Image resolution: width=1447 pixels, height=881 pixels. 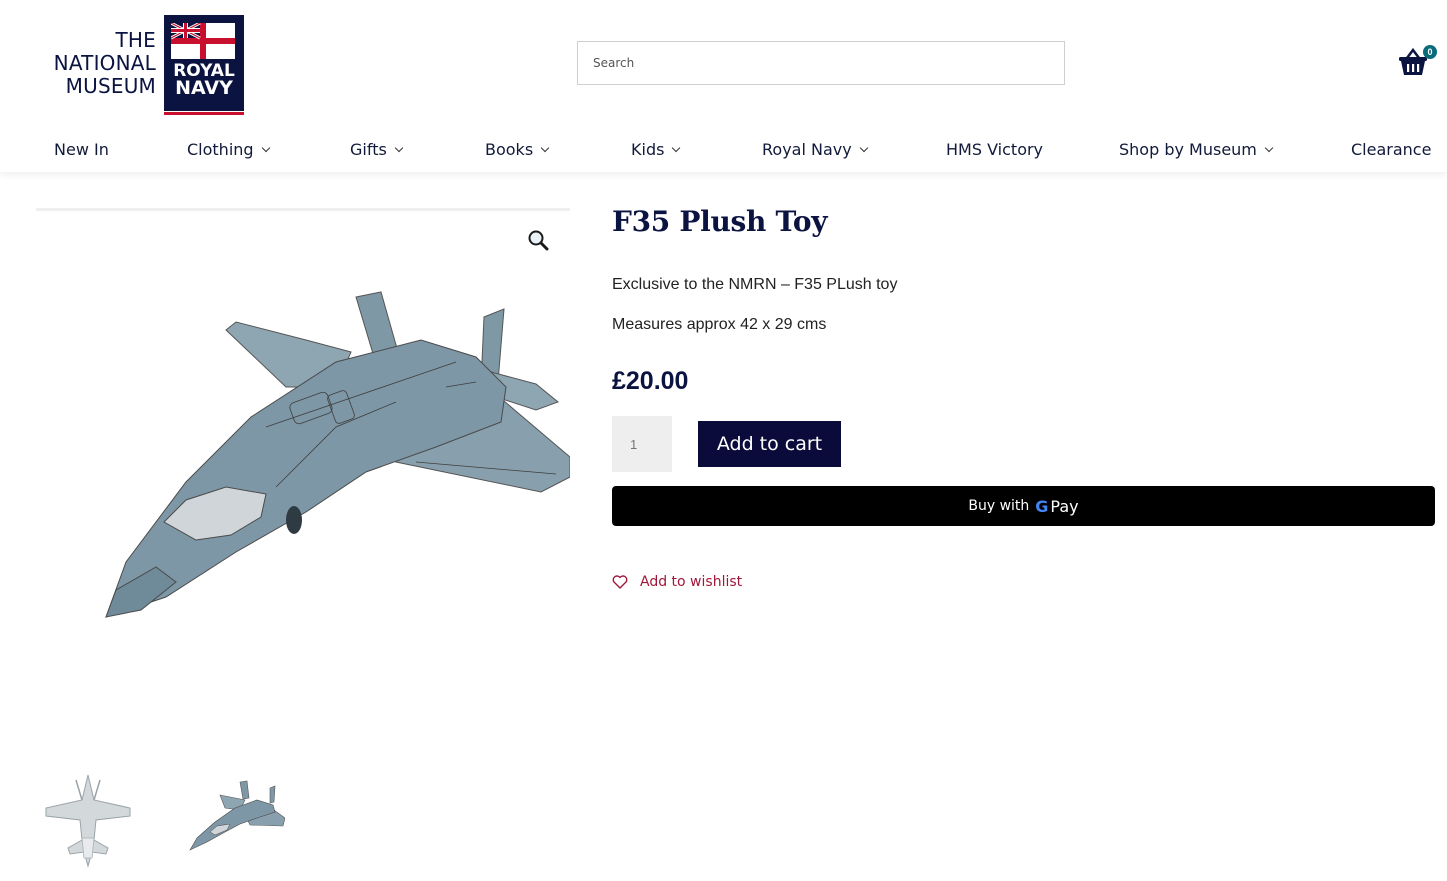 What do you see at coordinates (104, 63) in the screenshot?
I see `logo-line-national: NATIONAL` at bounding box center [104, 63].